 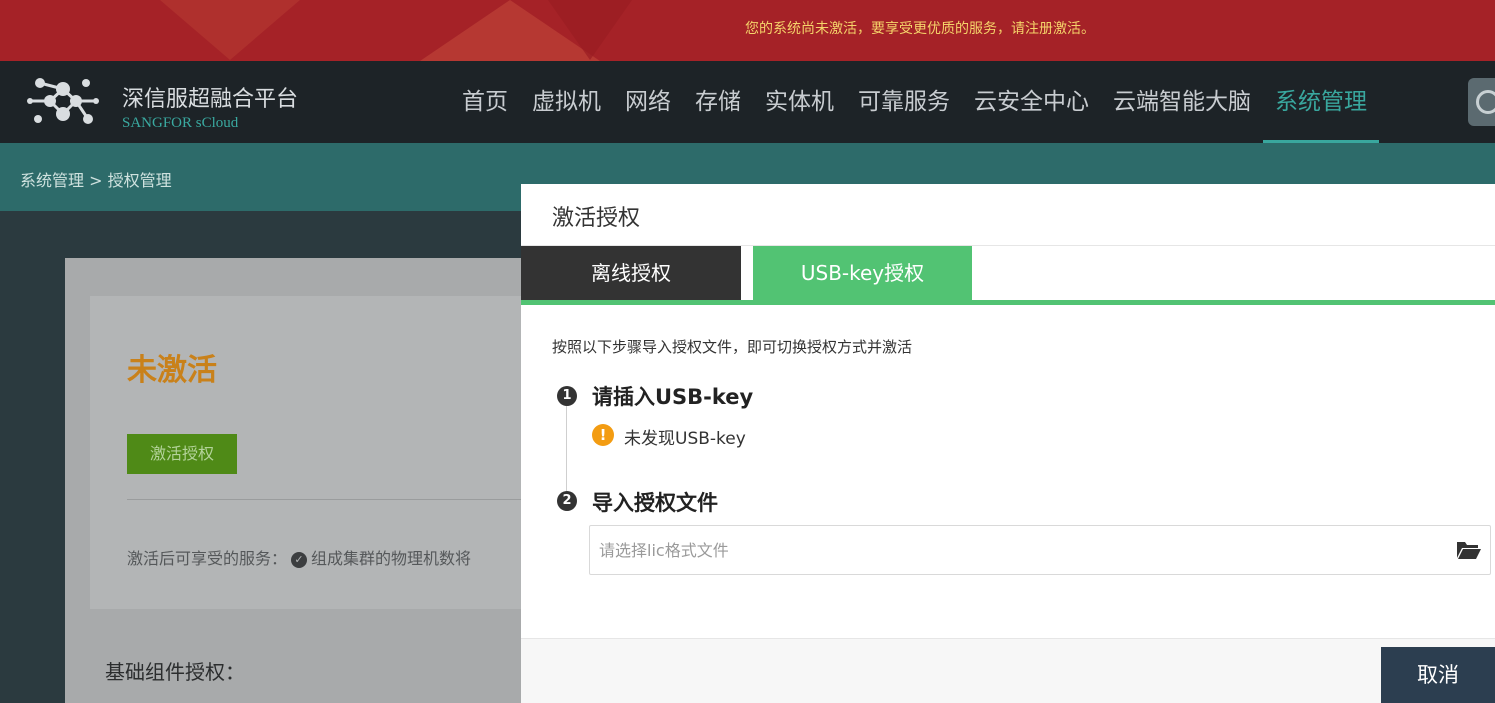 I want to click on menu-item-physical: 实体机, so click(x=799, y=102).